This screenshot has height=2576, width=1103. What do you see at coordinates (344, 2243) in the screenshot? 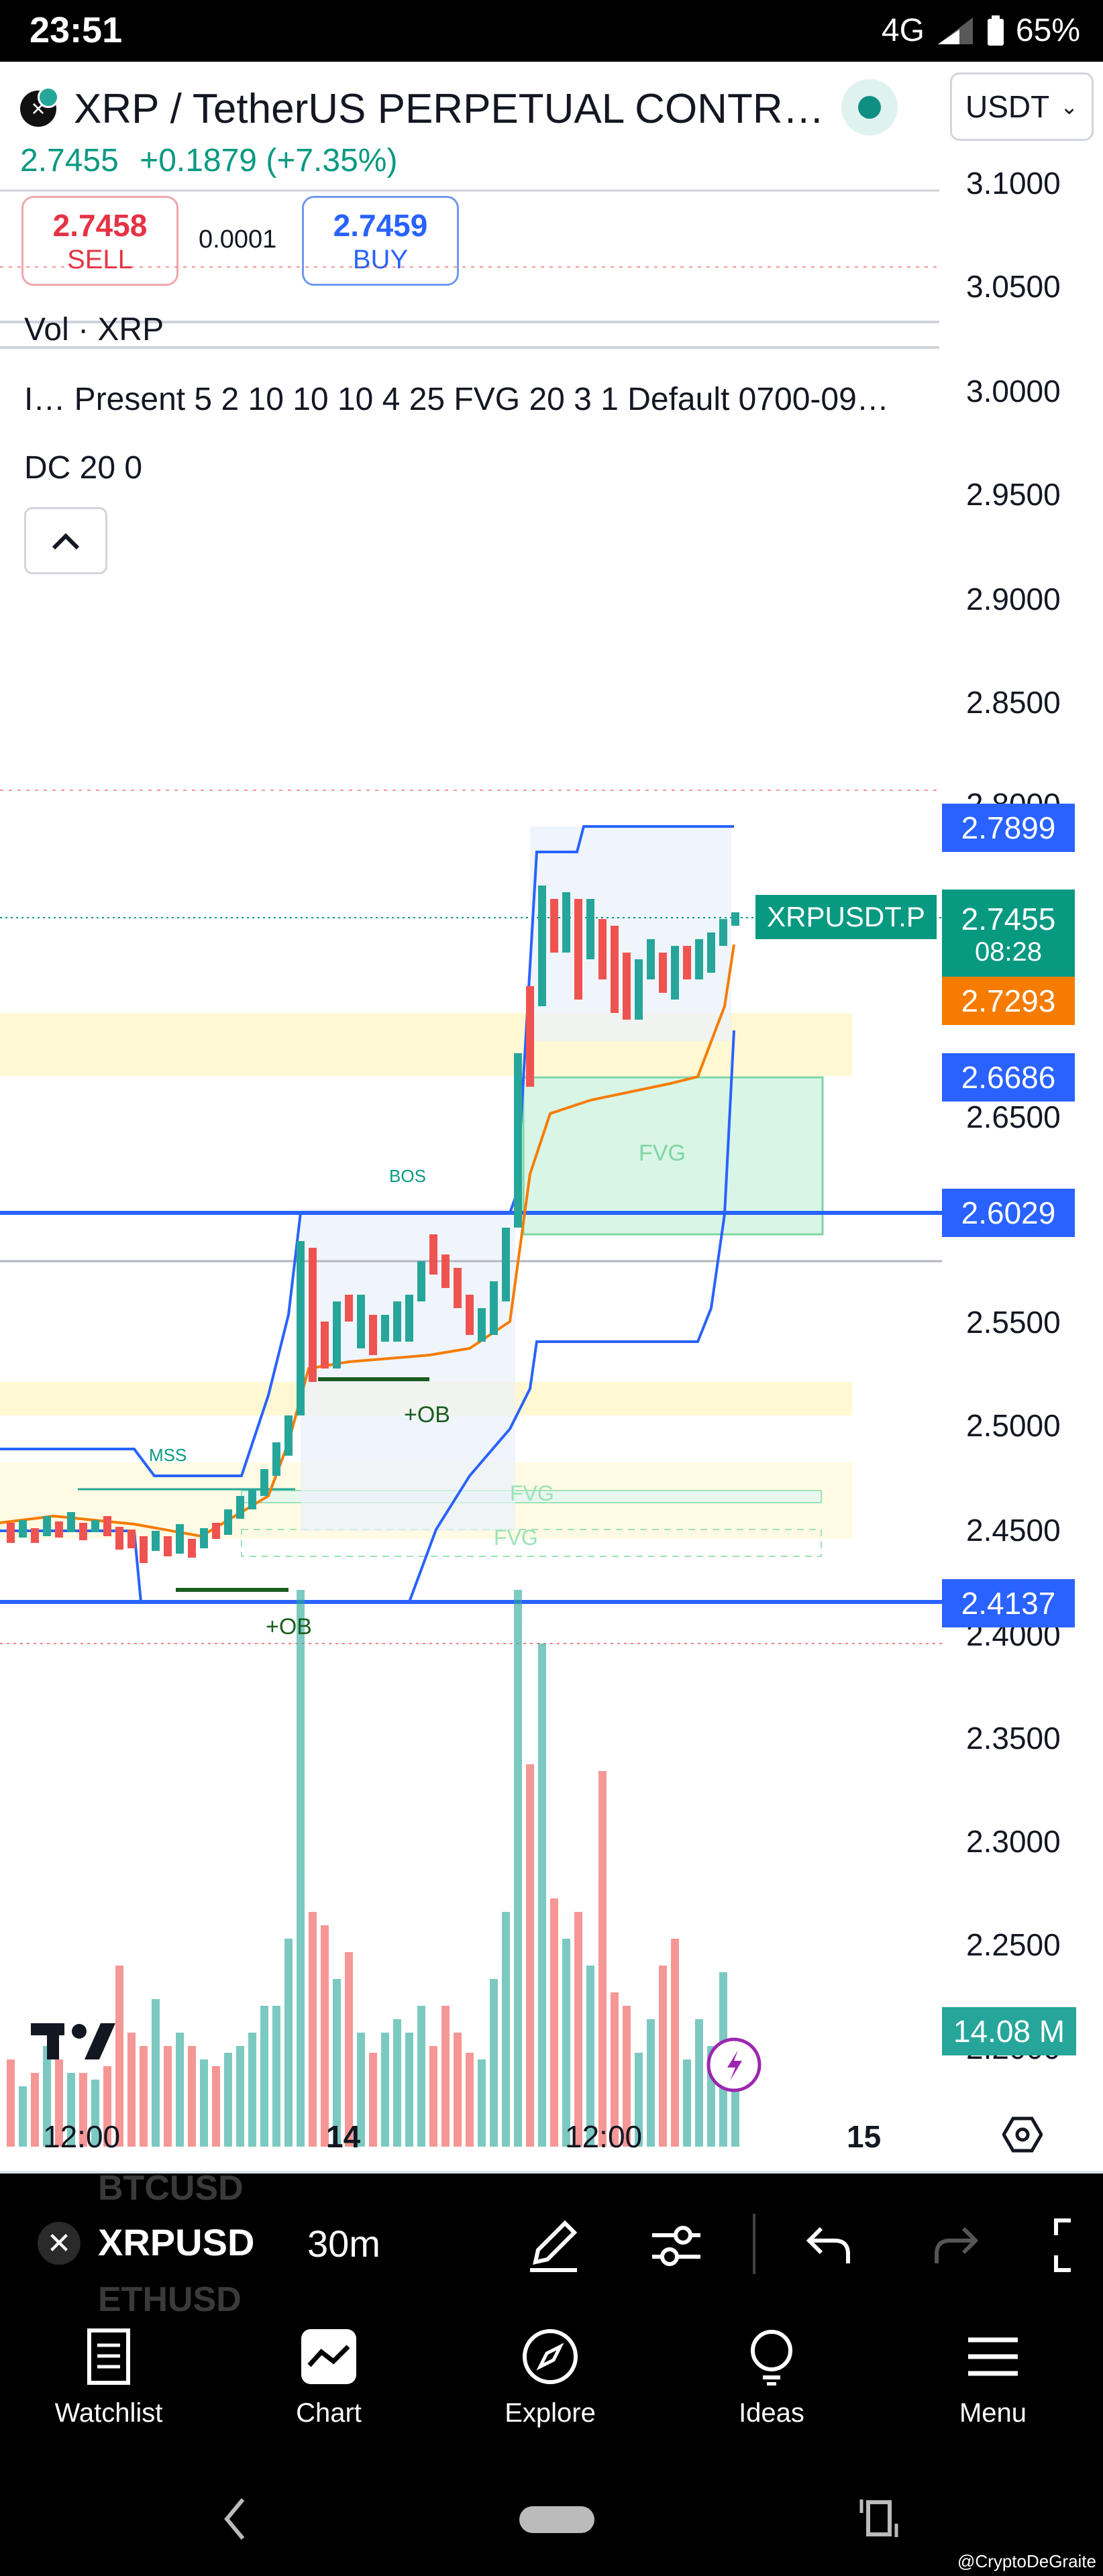
I see `interval-button: 30m` at bounding box center [344, 2243].